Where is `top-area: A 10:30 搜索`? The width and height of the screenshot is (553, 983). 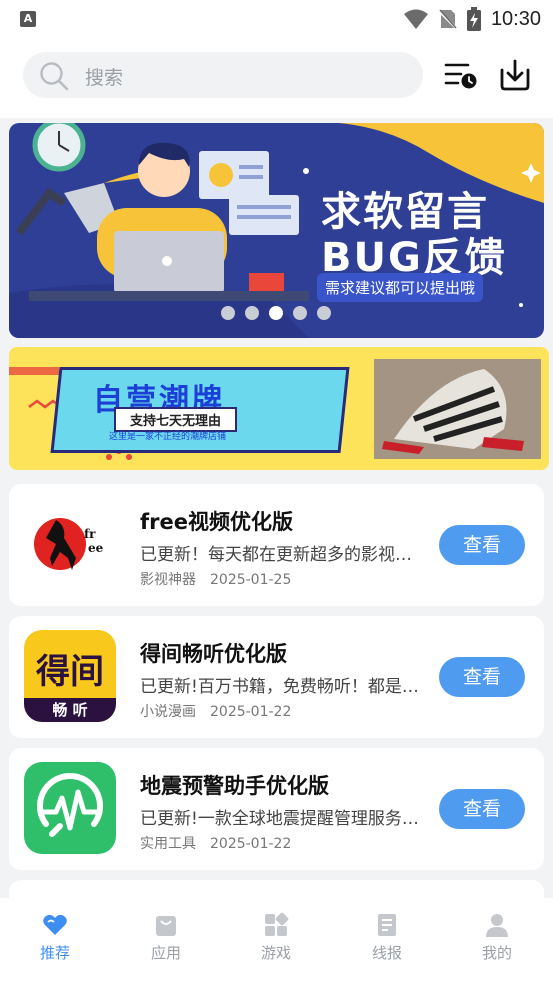 top-area: A 10:30 搜索 is located at coordinates (276, 59).